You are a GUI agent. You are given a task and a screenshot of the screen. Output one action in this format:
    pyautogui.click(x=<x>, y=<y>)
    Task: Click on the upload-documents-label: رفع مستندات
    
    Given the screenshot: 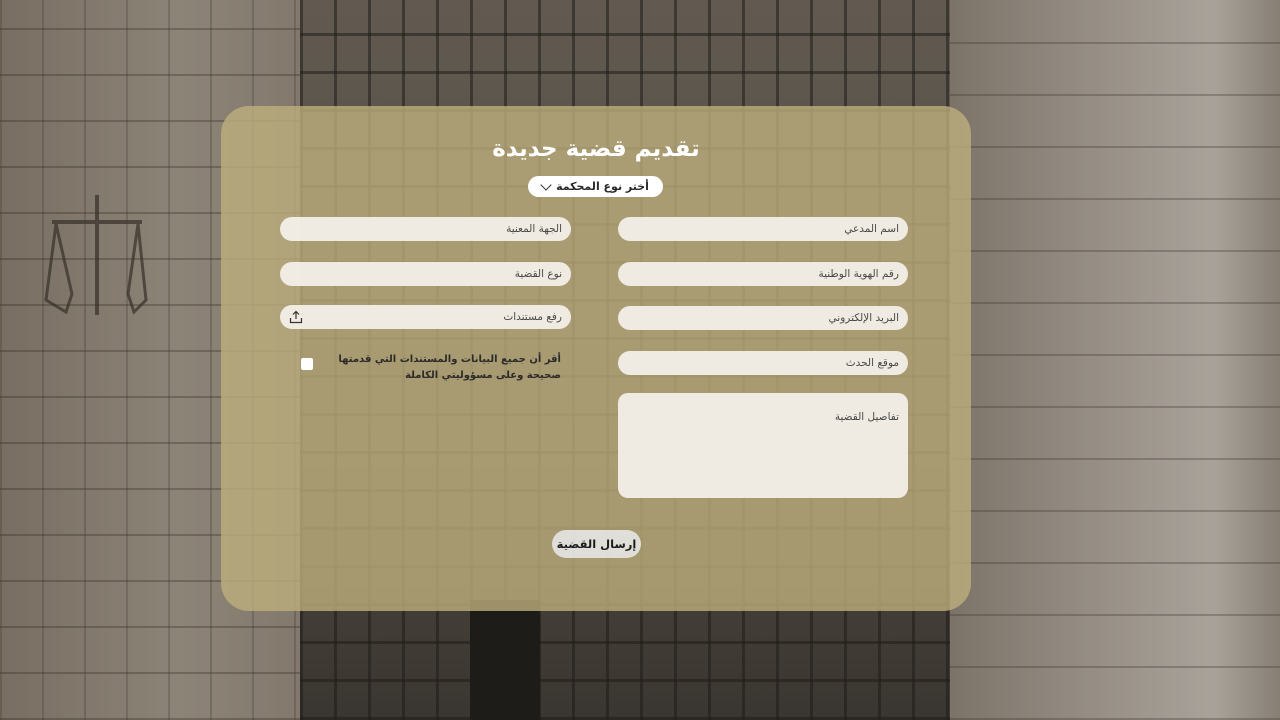 What is the action you would take?
    pyautogui.click(x=532, y=317)
    